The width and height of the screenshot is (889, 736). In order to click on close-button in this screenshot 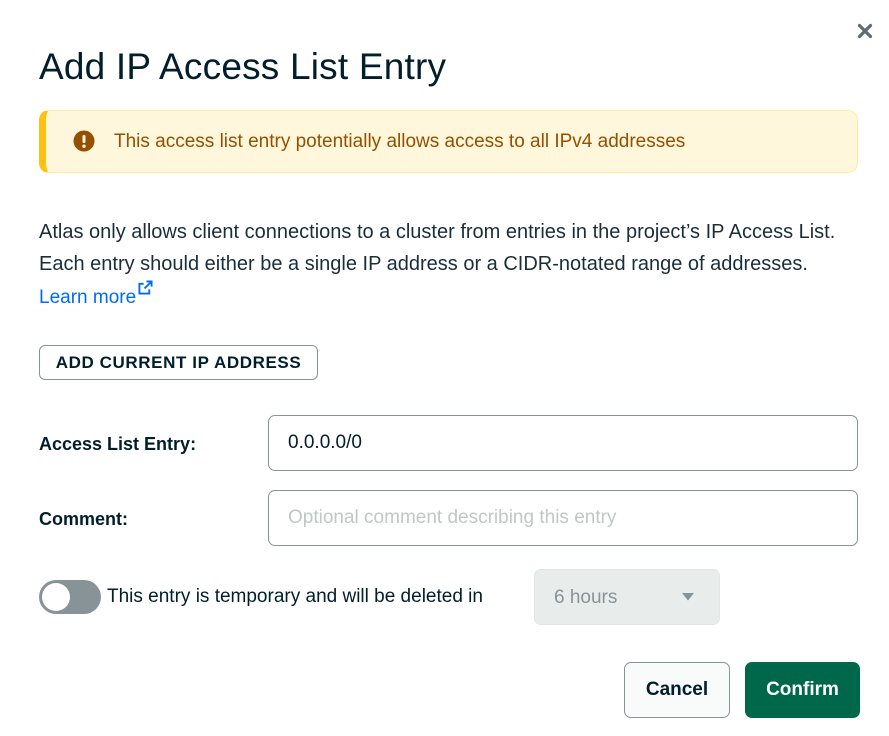, I will do `click(865, 31)`.